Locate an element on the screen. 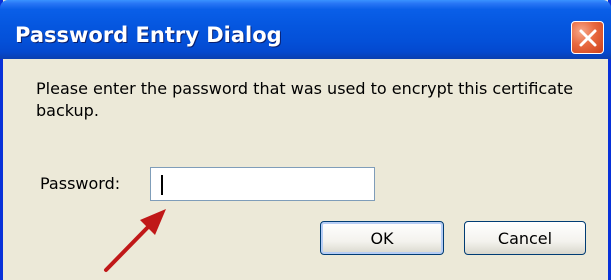 The width and height of the screenshot is (611, 280). password-input is located at coordinates (262, 184).